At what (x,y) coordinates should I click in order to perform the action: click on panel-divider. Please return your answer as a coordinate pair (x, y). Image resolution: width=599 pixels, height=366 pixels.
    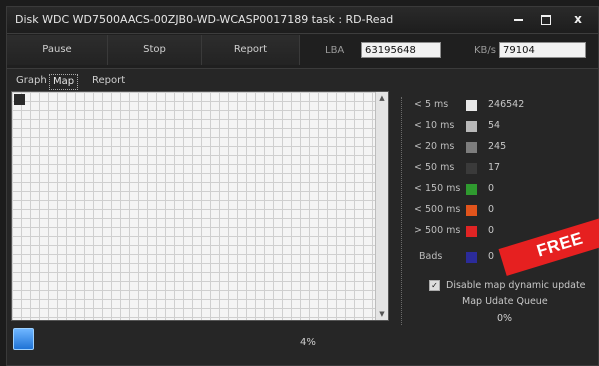
    Looking at the image, I should click on (401, 211).